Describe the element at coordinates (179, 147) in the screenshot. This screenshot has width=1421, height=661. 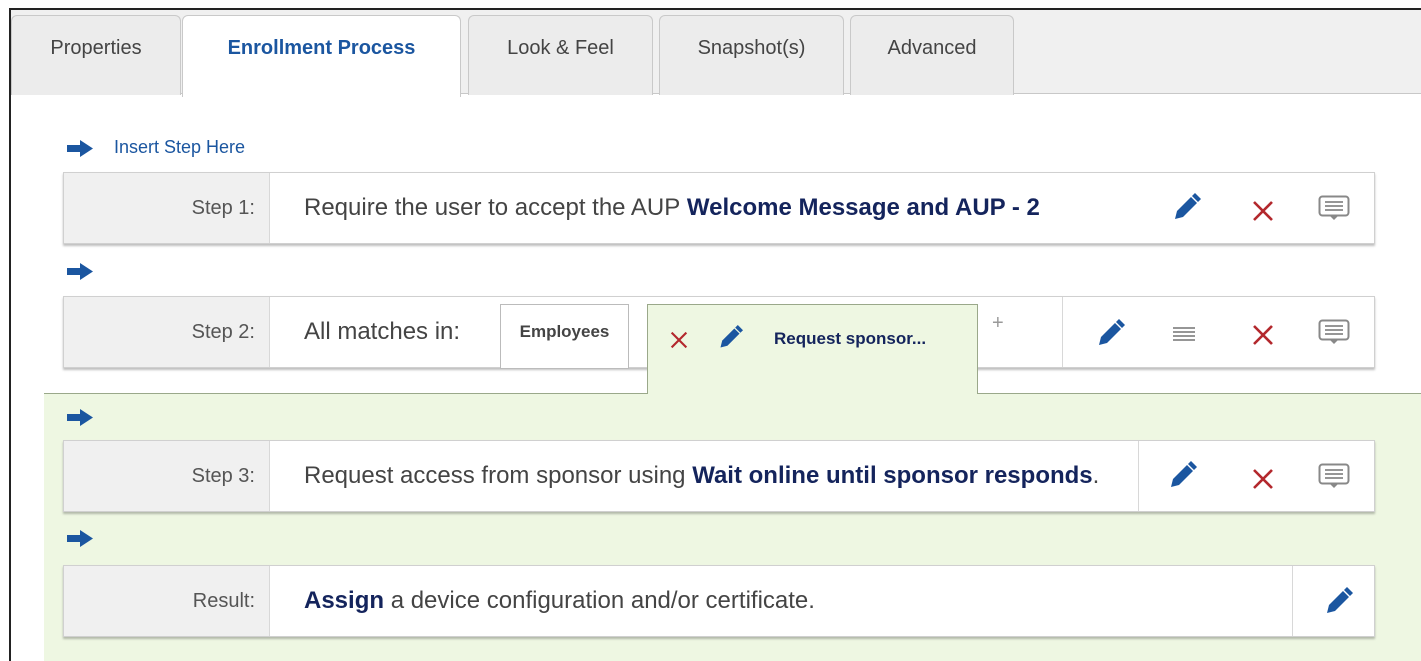
I see `insert-step-link: Insert Step Here` at that location.